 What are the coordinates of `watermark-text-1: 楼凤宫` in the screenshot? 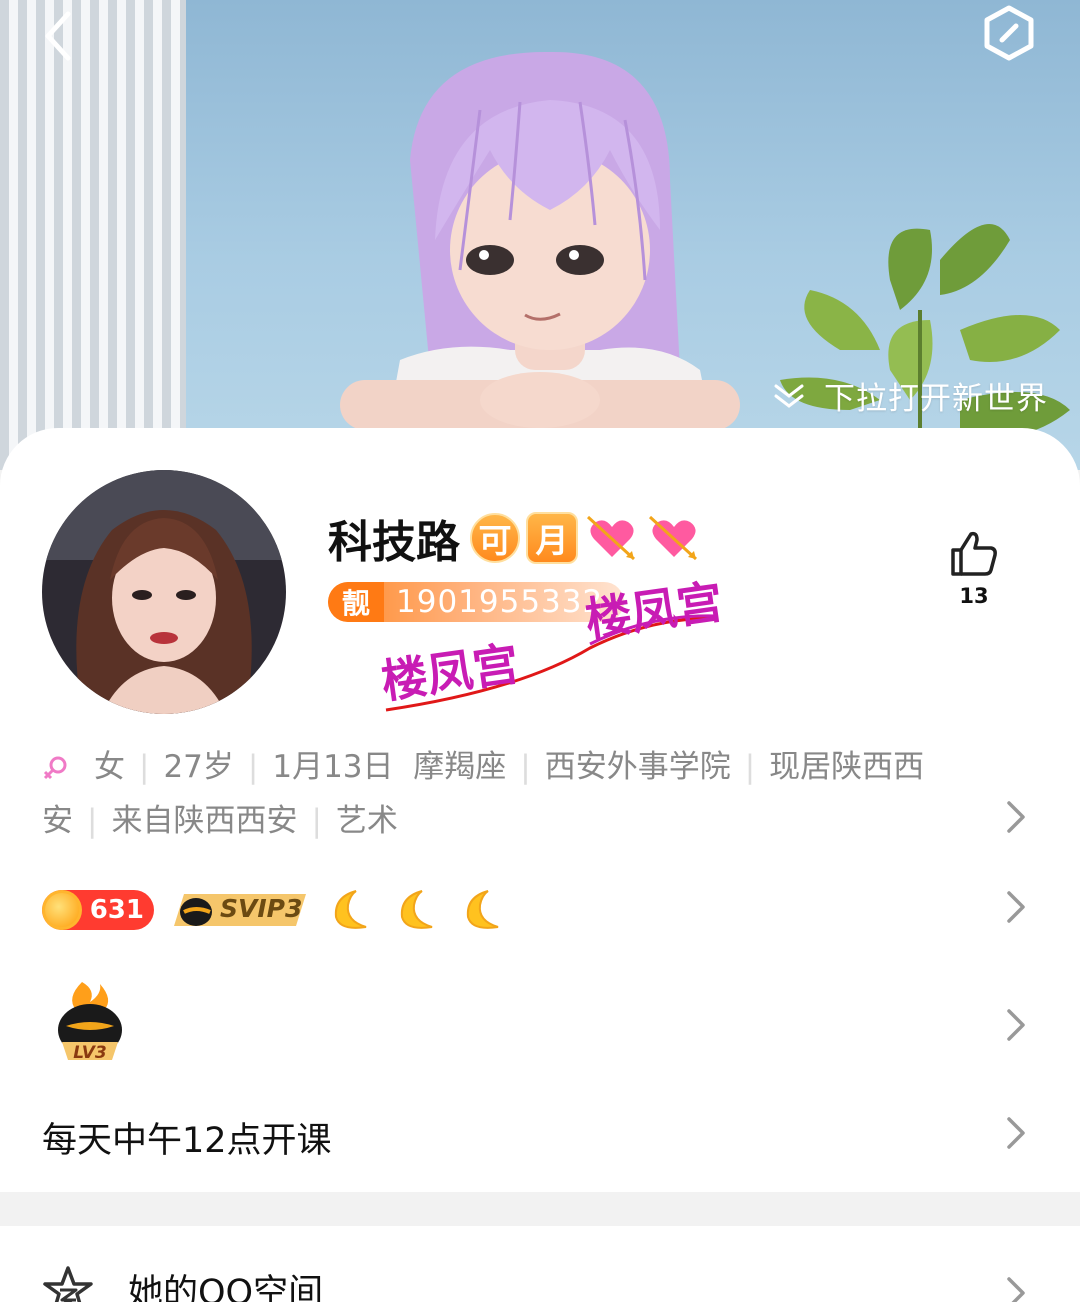 It's located at (451, 672).